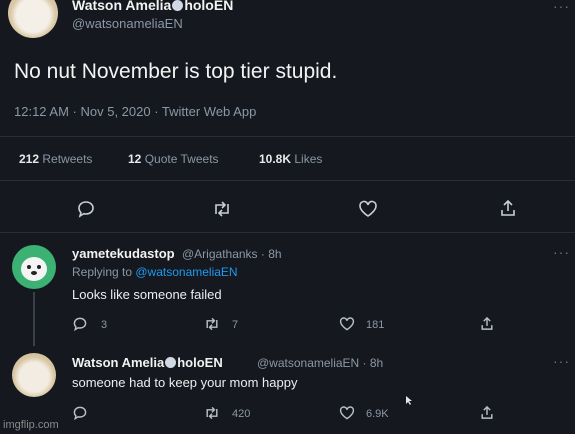 The height and width of the screenshot is (434, 575). I want to click on likes-label: Likes, so click(308, 159).